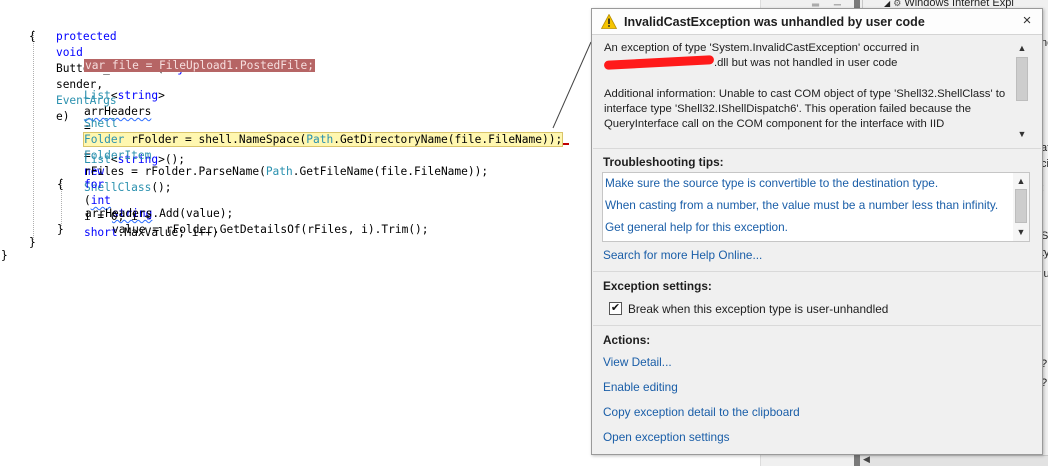 The width and height of the screenshot is (1048, 466). Describe the element at coordinates (32, 36) in the screenshot. I see `code-line-open-brace: {` at that location.